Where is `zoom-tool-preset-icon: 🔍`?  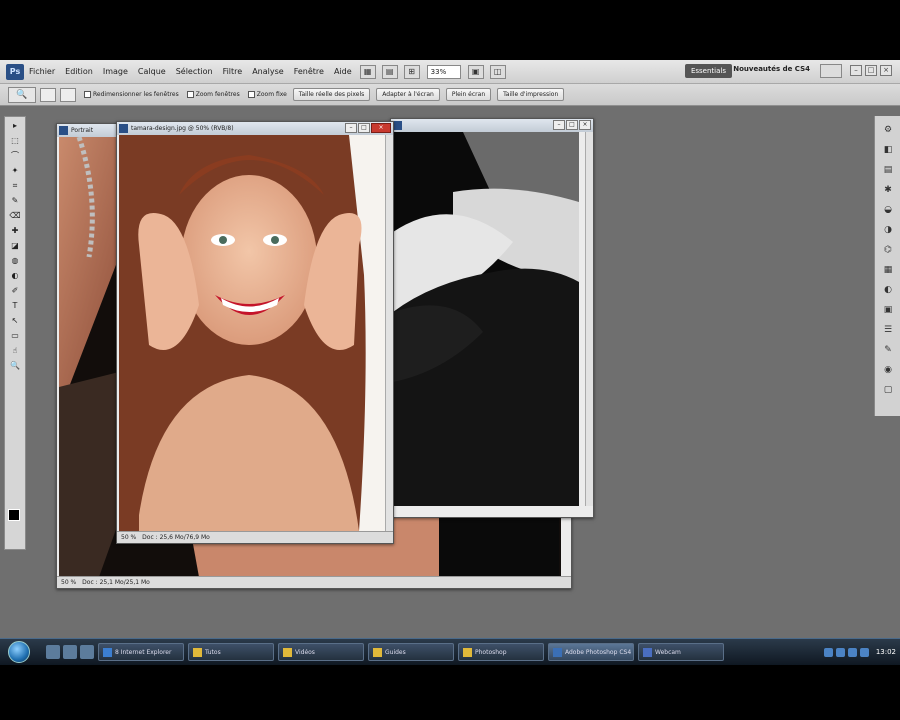
zoom-tool-preset-icon: 🔍 is located at coordinates (22, 94).